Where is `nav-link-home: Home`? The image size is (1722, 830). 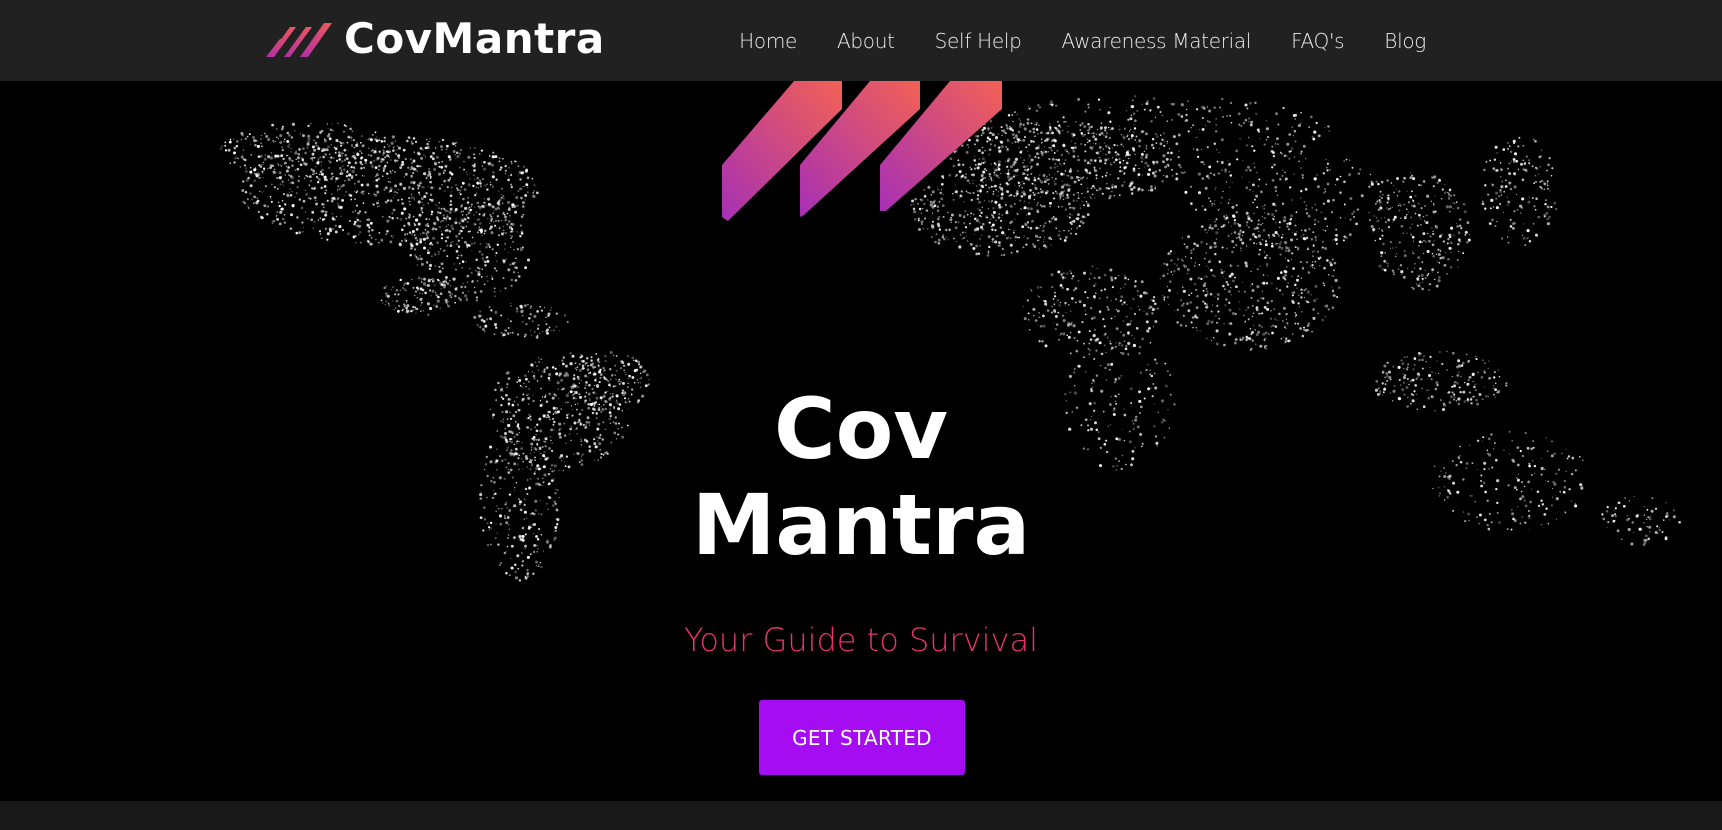
nav-link-home: Home is located at coordinates (768, 41).